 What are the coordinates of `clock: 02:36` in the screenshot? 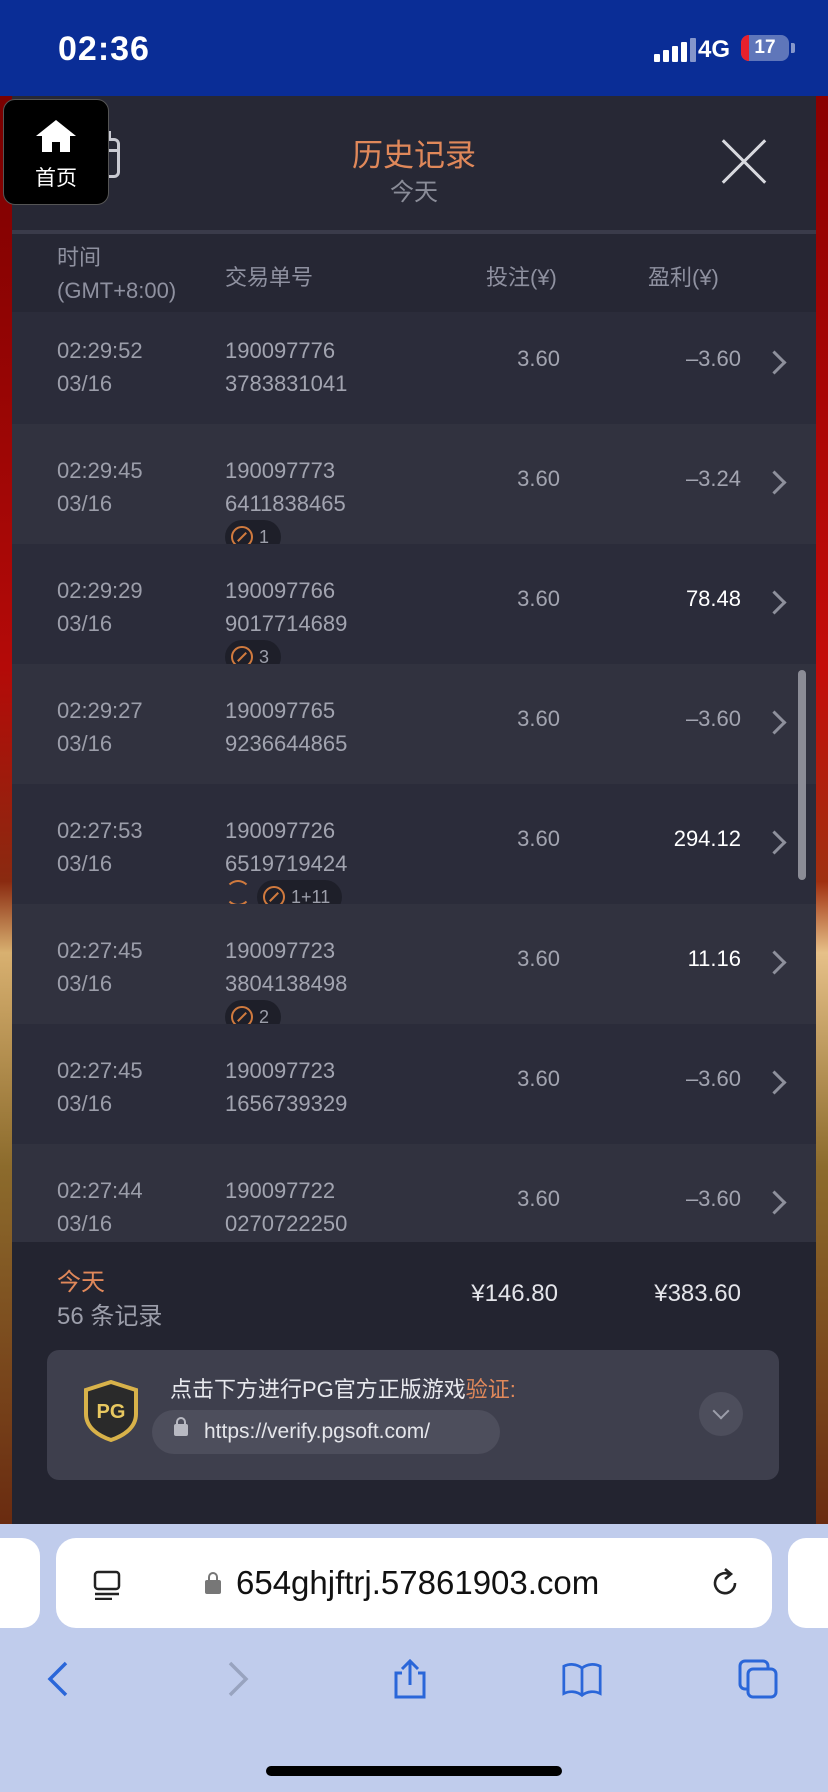 It's located at (104, 49).